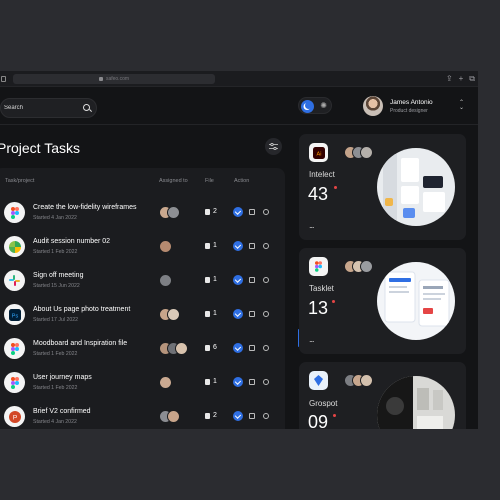 The height and width of the screenshot is (500, 500). I want to click on project-count: 09, so click(318, 420).